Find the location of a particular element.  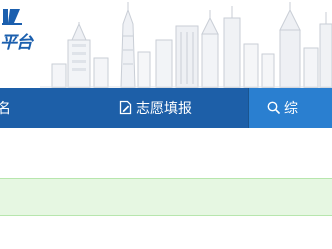

nav-item-label: 志愿填报 is located at coordinates (164, 108).